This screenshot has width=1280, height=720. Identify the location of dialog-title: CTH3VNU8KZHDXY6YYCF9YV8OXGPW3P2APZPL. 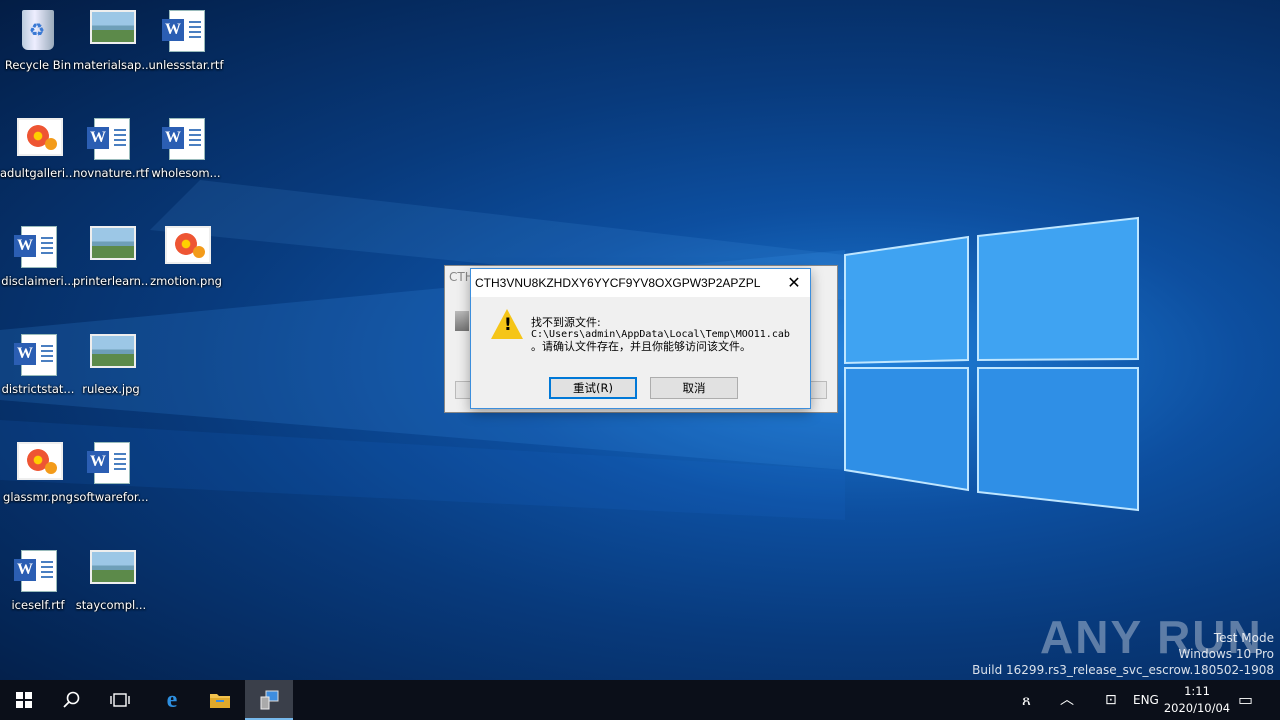
(618, 283).